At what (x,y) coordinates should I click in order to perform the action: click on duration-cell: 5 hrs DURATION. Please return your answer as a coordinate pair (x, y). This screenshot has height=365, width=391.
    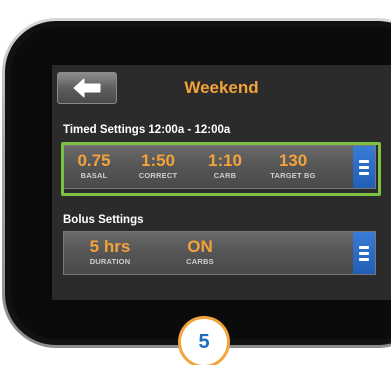
    Looking at the image, I should click on (110, 253).